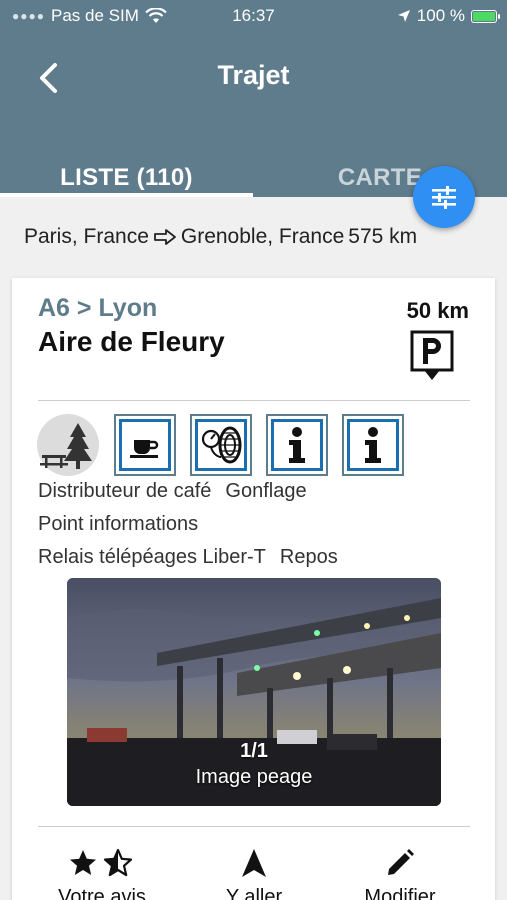 Image resolution: width=507 pixels, height=900 pixels. What do you see at coordinates (68, 445) in the screenshot?
I see `picnic-tree-icon` at bounding box center [68, 445].